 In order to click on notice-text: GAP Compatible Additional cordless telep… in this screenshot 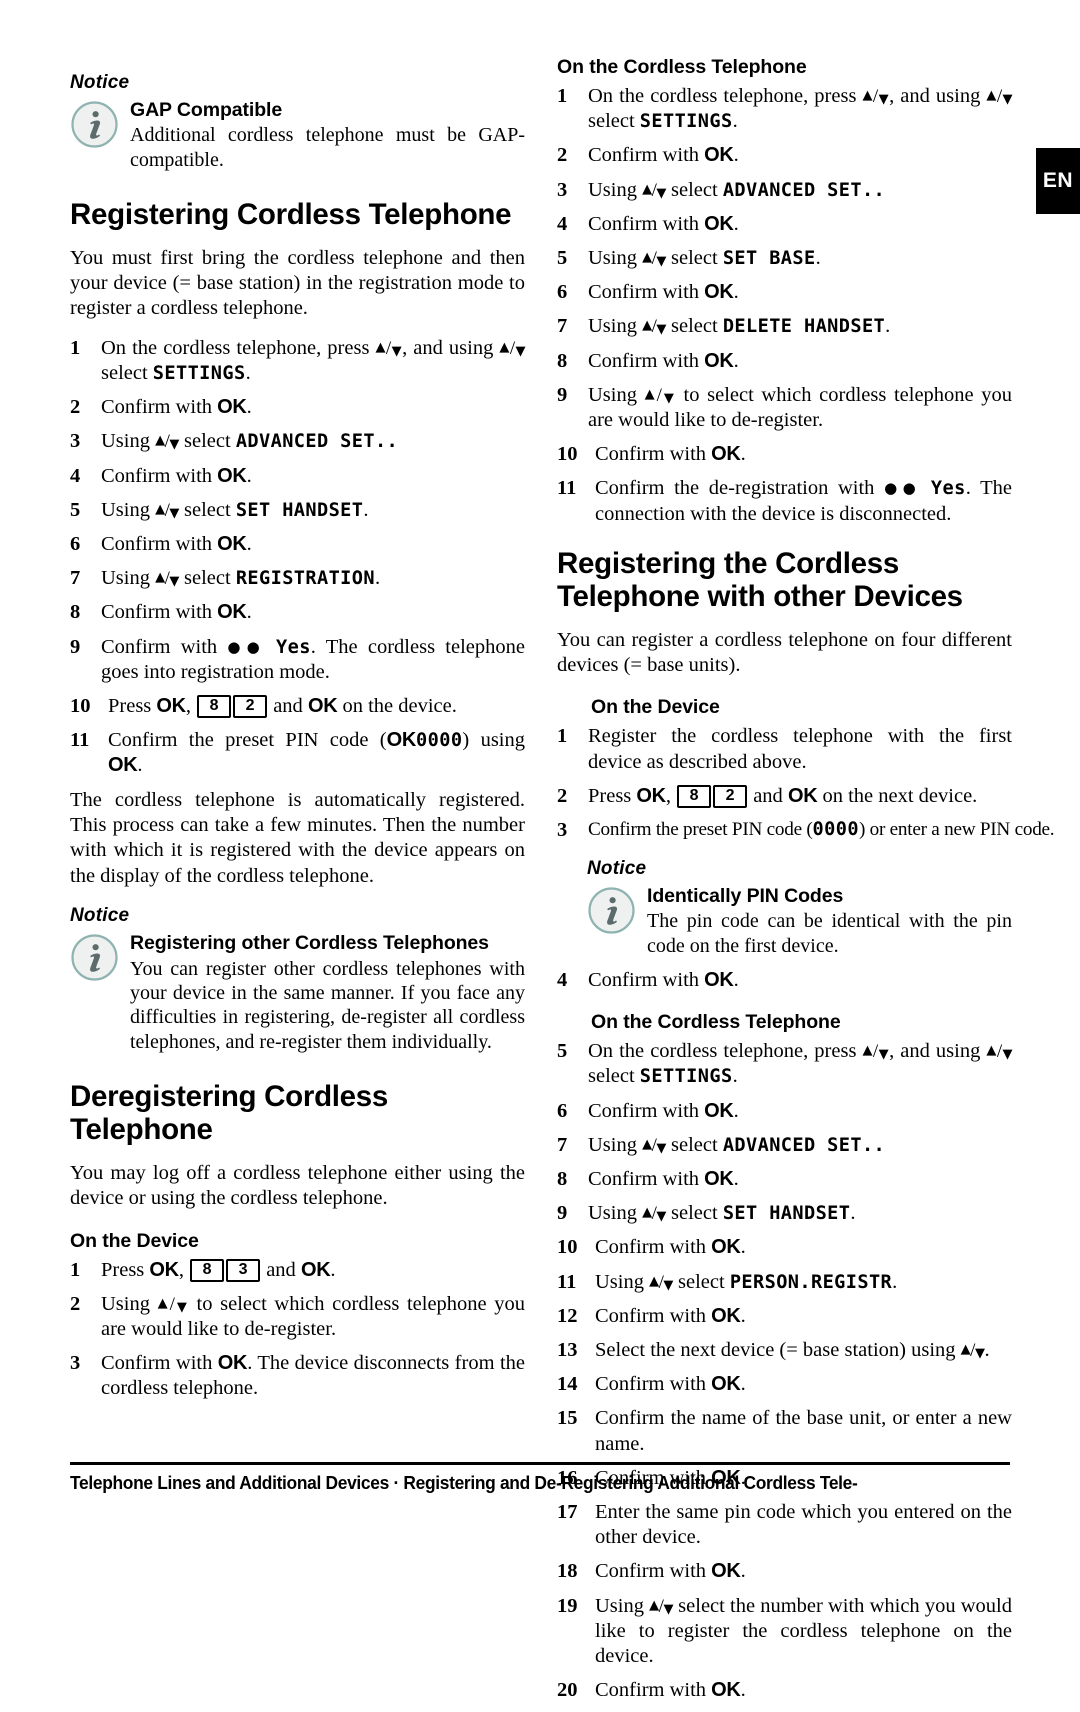, I will do `click(327, 135)`.